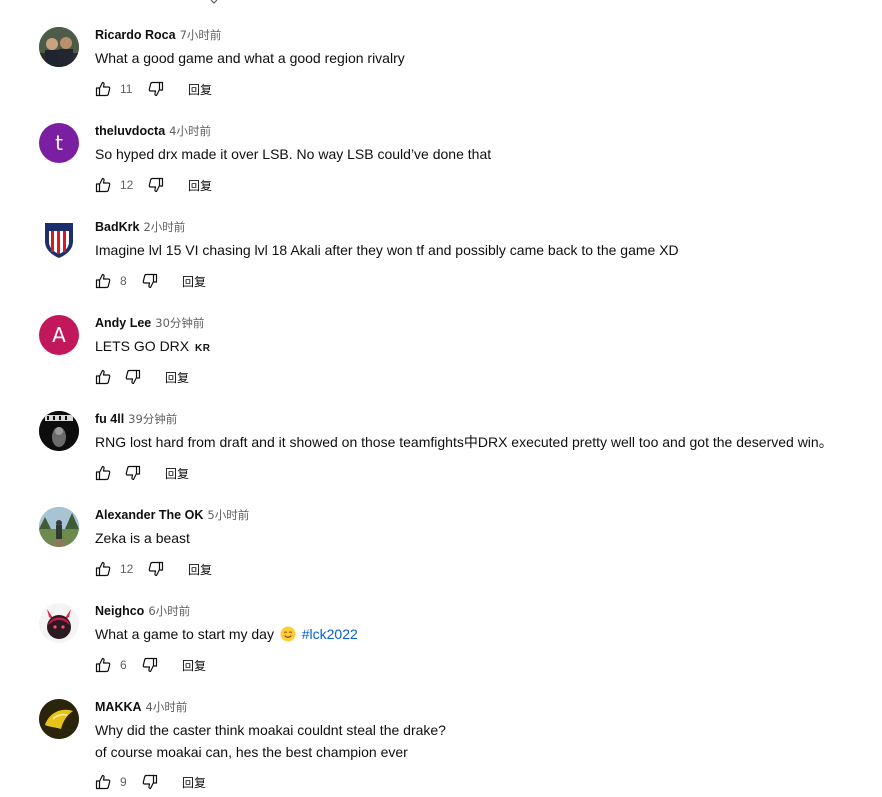 The image size is (882, 797). What do you see at coordinates (214, 2) in the screenshot?
I see `scroll-fragment-icon` at bounding box center [214, 2].